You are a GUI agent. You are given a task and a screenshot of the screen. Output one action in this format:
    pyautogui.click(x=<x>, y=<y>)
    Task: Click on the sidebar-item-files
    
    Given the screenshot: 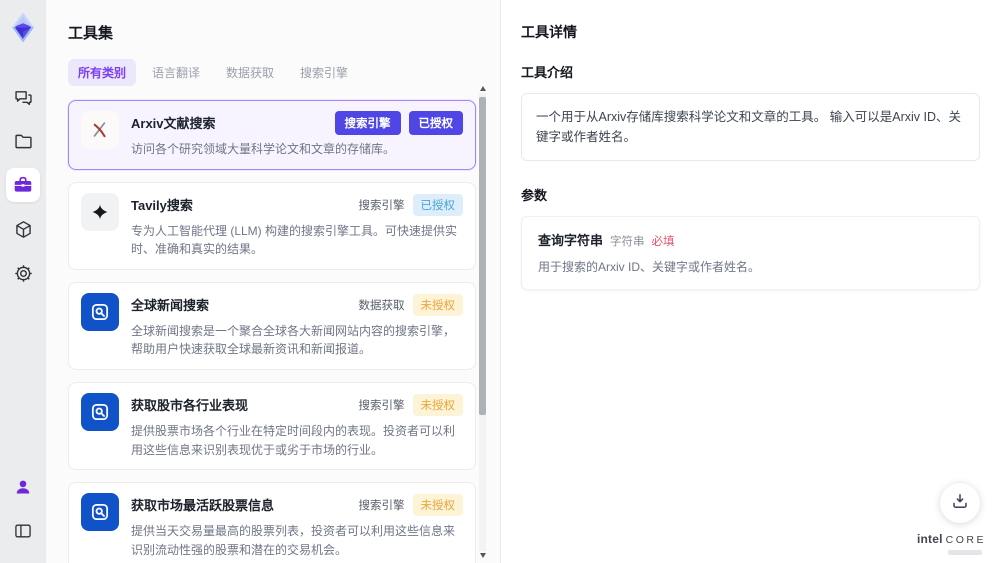 What is the action you would take?
    pyautogui.click(x=23, y=141)
    